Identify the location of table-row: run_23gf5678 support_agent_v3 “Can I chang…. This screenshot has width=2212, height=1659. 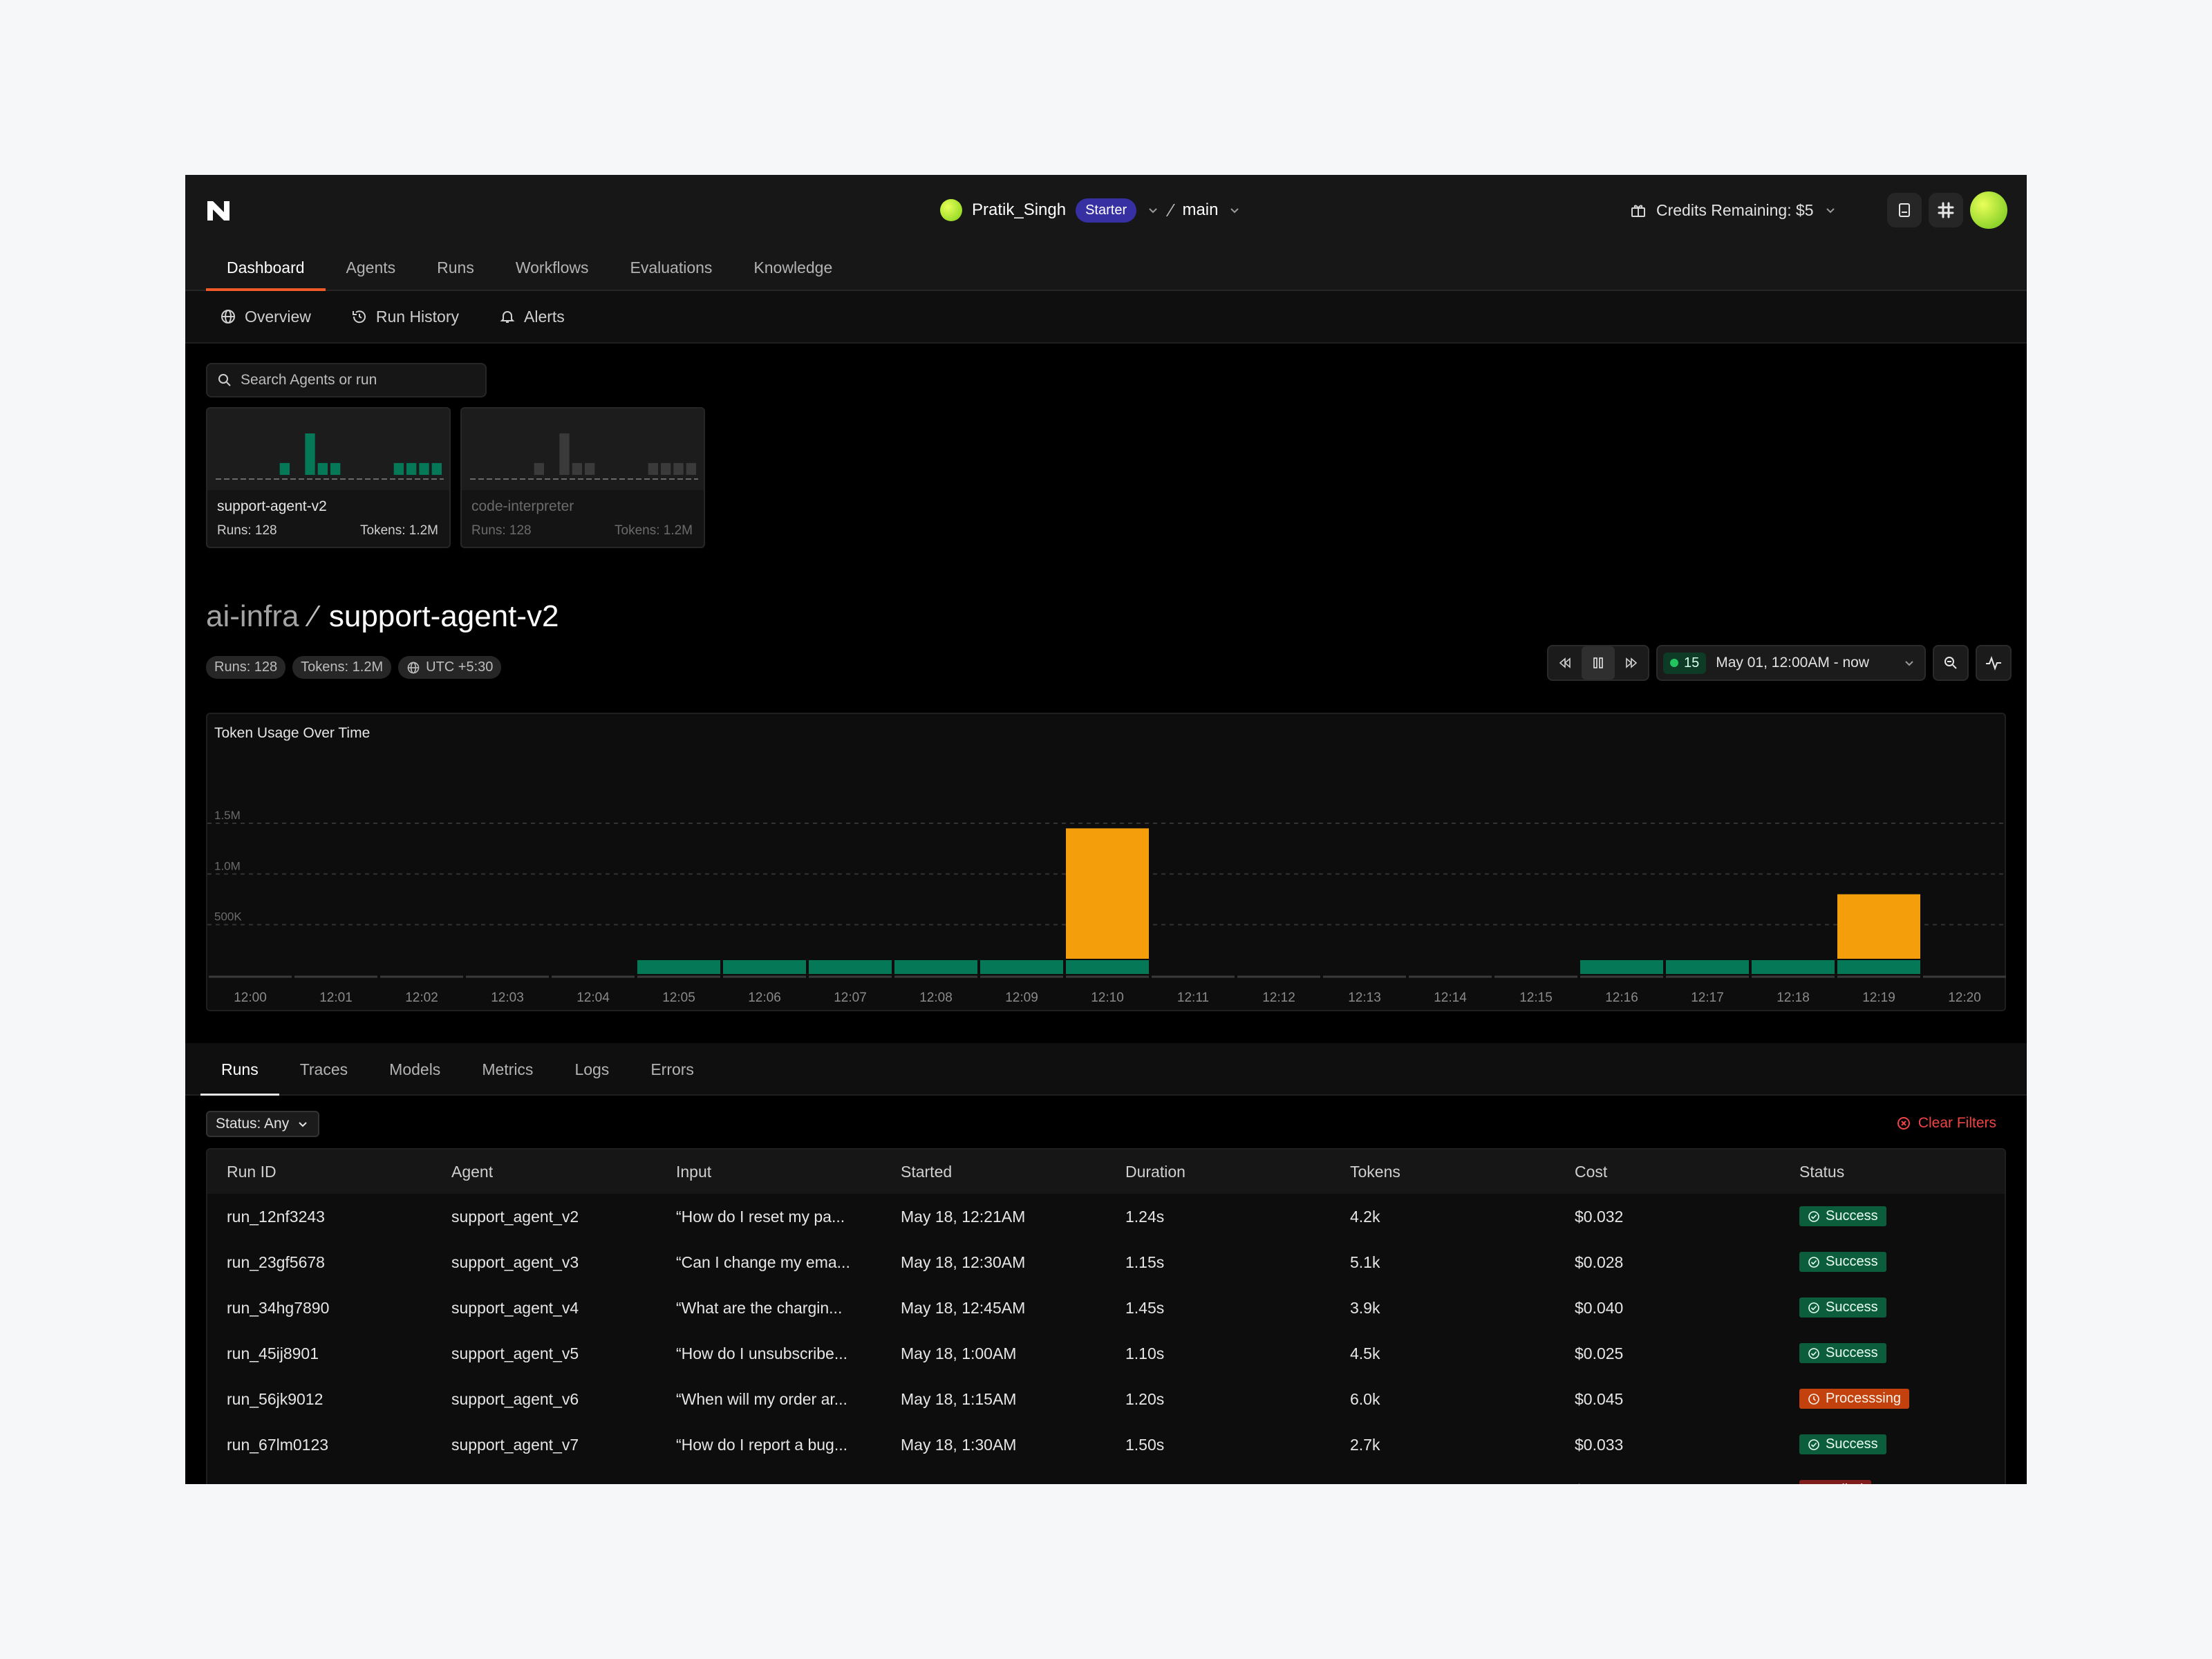
(1106, 1262).